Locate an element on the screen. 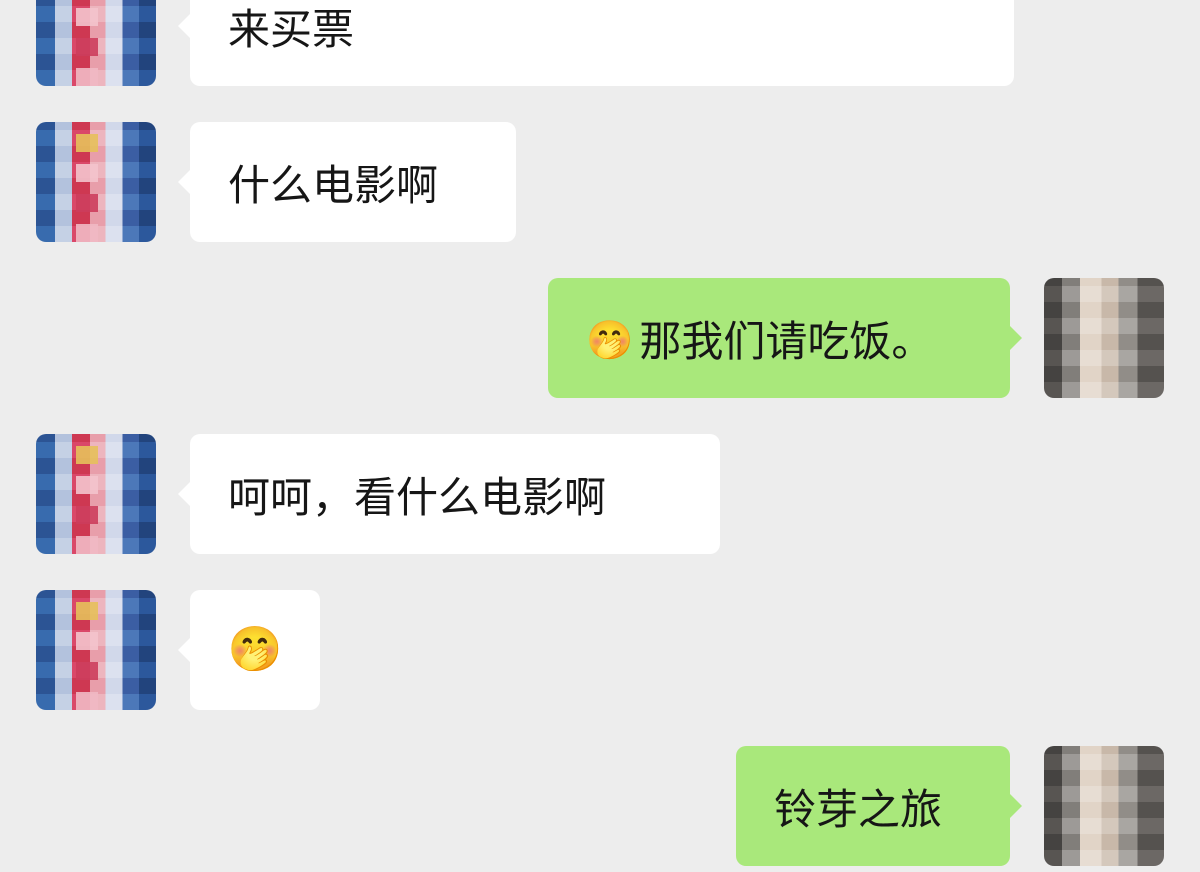  message-bubble: 🤭 is located at coordinates (249, 650).